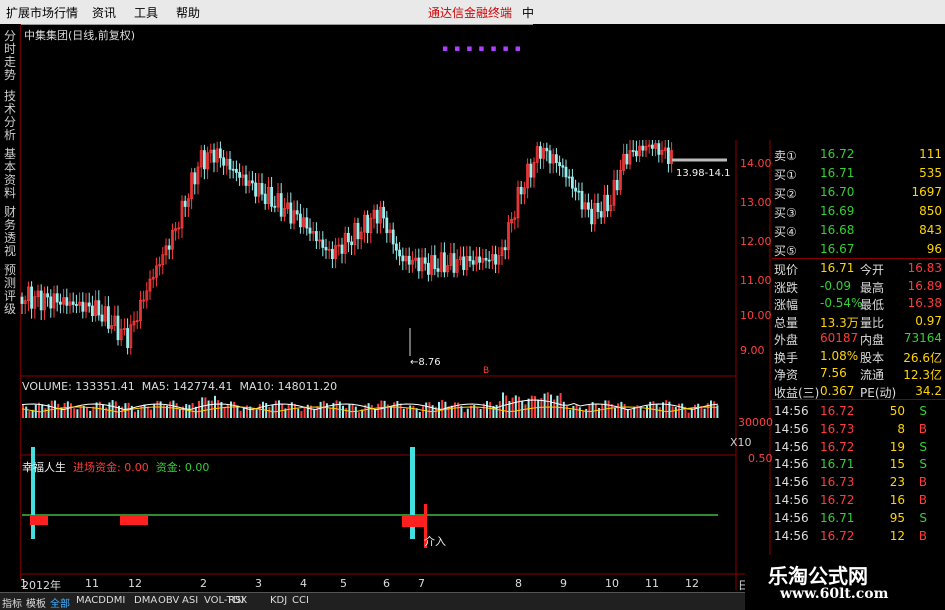  I want to click on indicator-tab: DMA, so click(145, 600).